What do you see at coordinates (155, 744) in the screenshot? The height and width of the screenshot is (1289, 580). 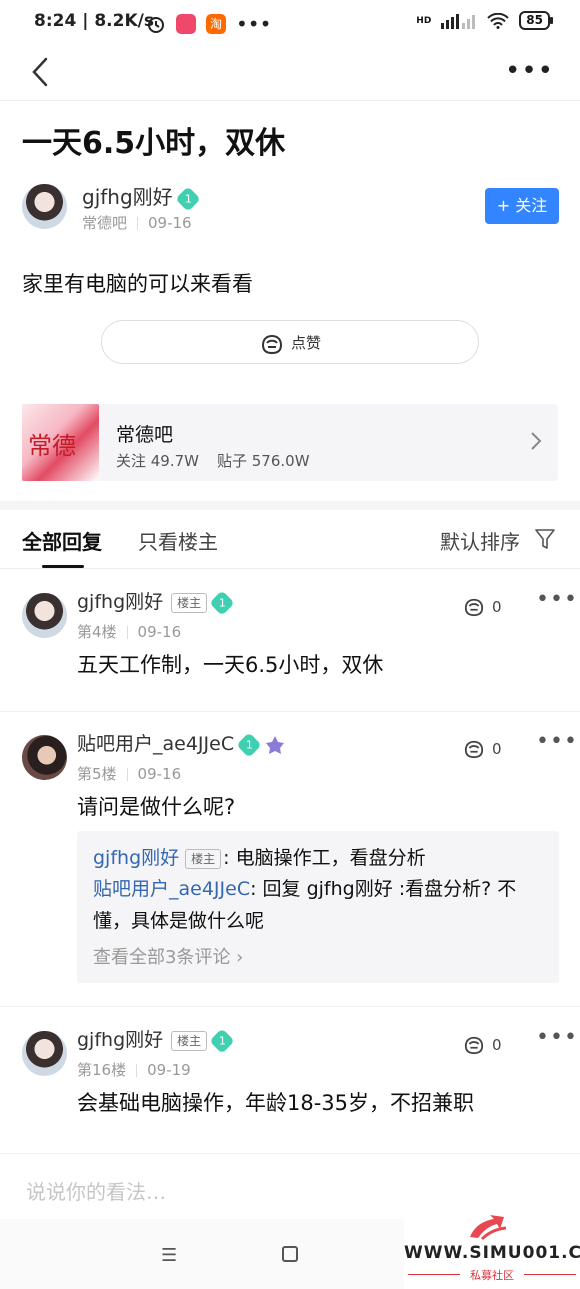 I see `reply-username: 贴吧用户_ae4JJeC` at bounding box center [155, 744].